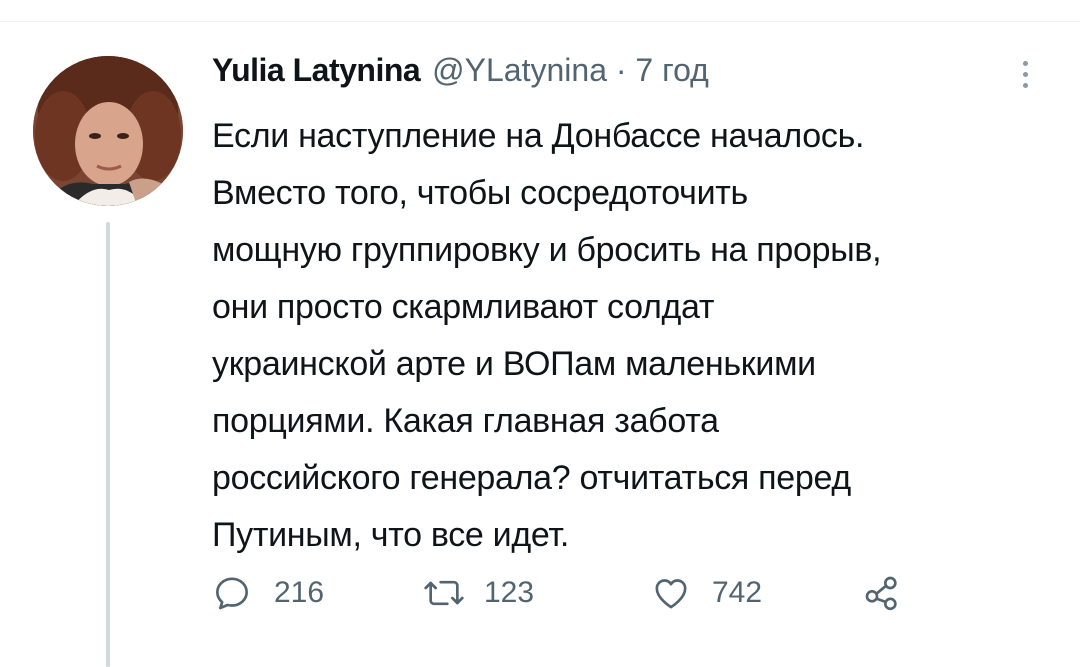 The image size is (1080, 667). I want to click on tweet-actions: 216 123 742, so click(592, 593).